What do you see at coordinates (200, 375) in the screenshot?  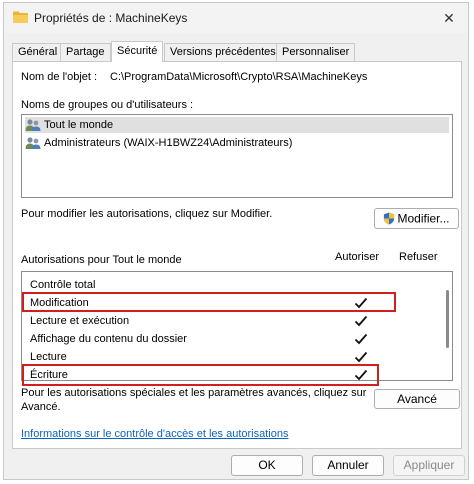 I see `highlight-box-ecriture` at bounding box center [200, 375].